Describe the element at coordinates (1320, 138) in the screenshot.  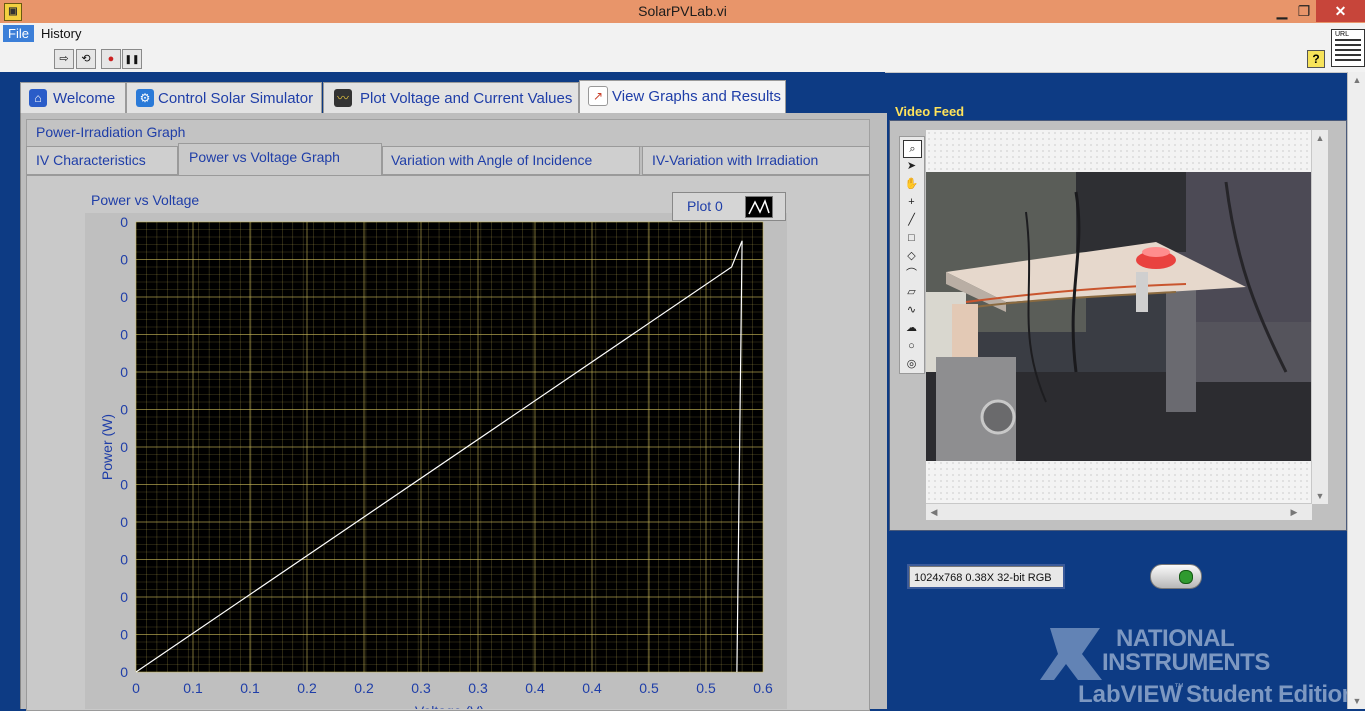
I see `scroll-up-arrow: ▲` at that location.